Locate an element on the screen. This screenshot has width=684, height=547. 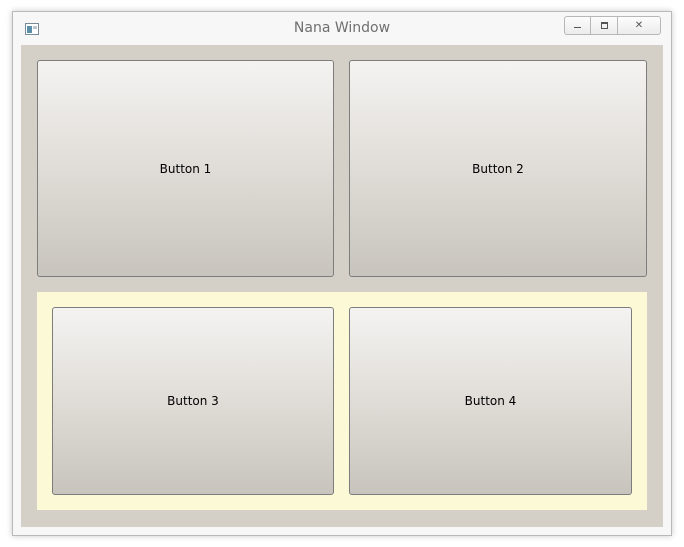
button-1-label: Button 1 is located at coordinates (185, 168).